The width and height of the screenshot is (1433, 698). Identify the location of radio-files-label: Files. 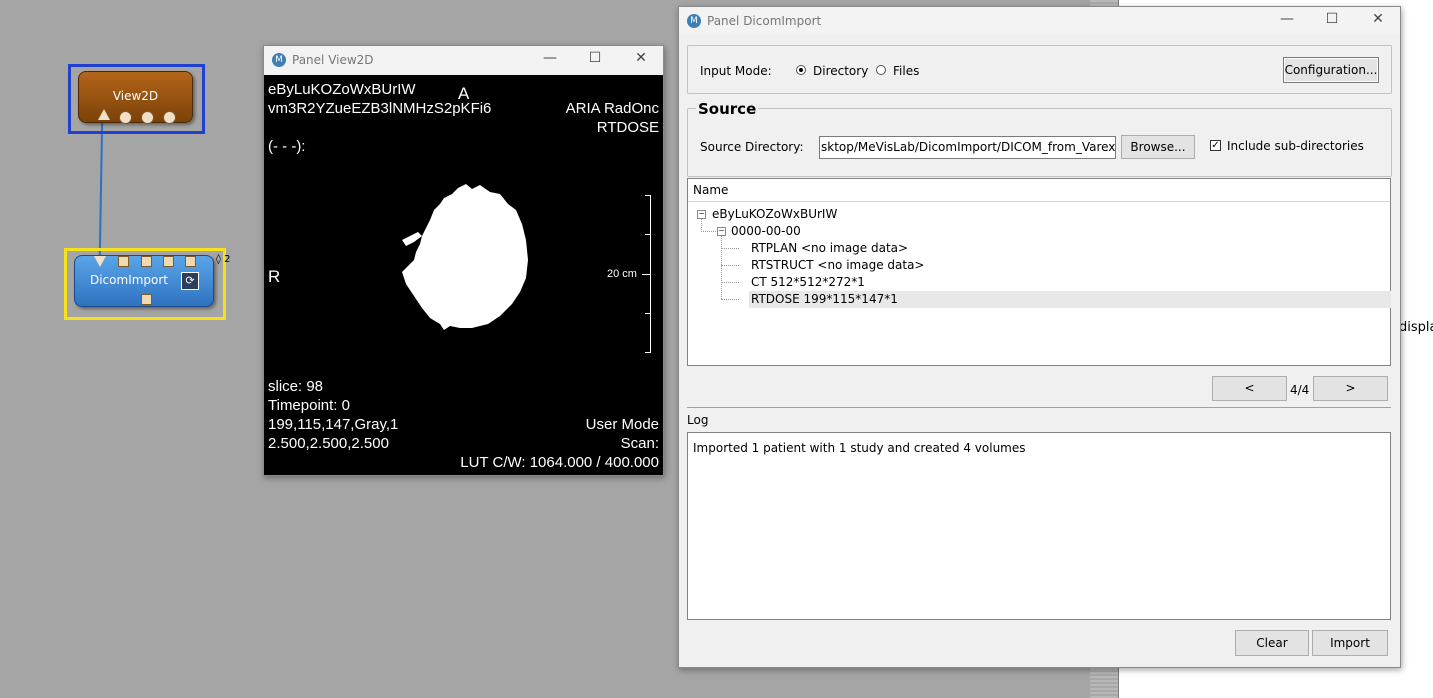
(906, 71).